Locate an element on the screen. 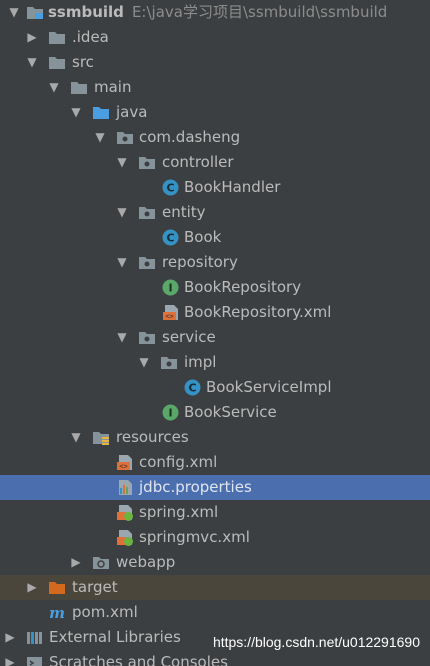 This screenshot has width=430, height=666. folder-label-webapp: webapp is located at coordinates (146, 562).